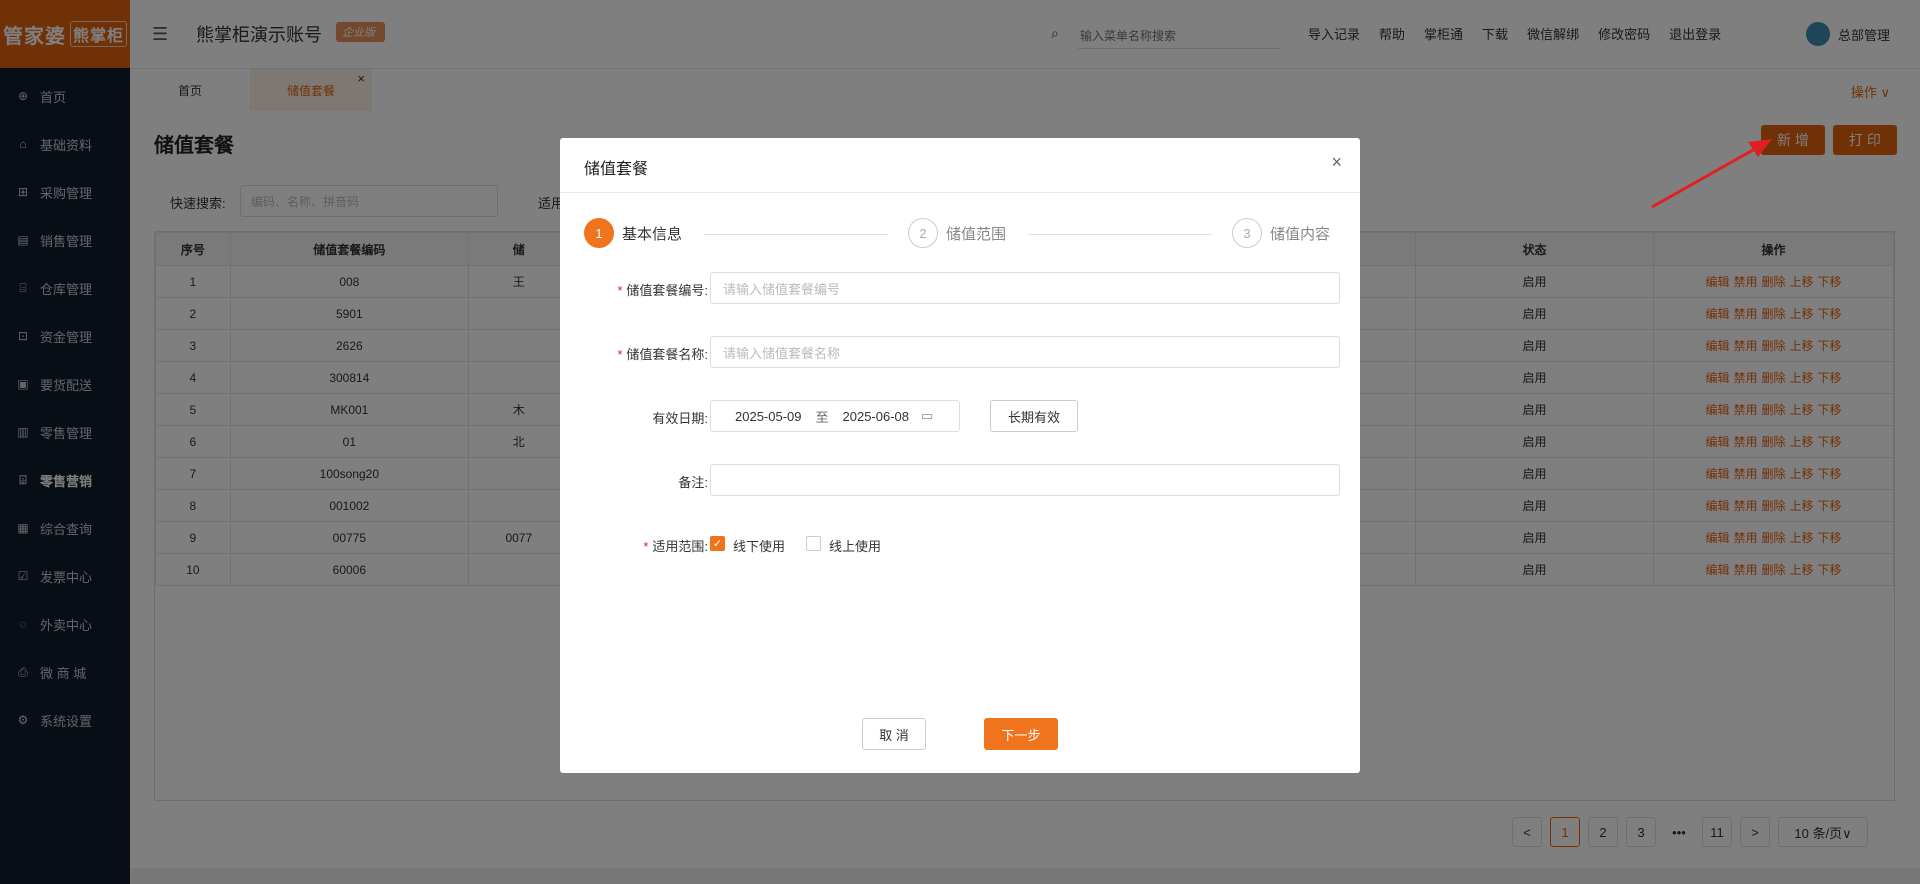  Describe the element at coordinates (717, 543) in the screenshot. I see `offline-checkbox: ✓` at that location.